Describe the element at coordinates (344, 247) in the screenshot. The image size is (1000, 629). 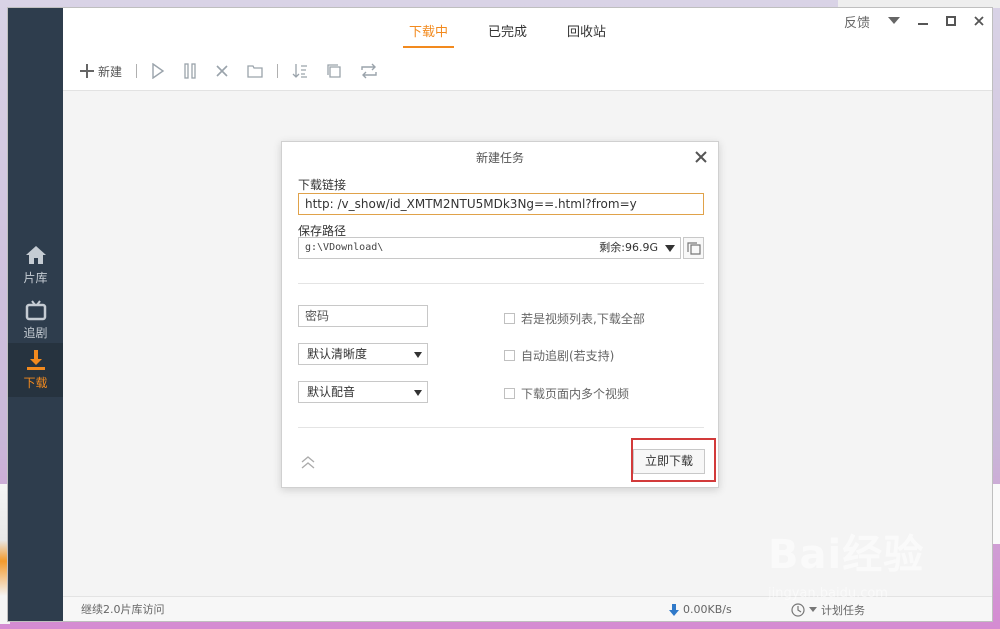
I see `save-path-value: g:\VDownload\` at that location.